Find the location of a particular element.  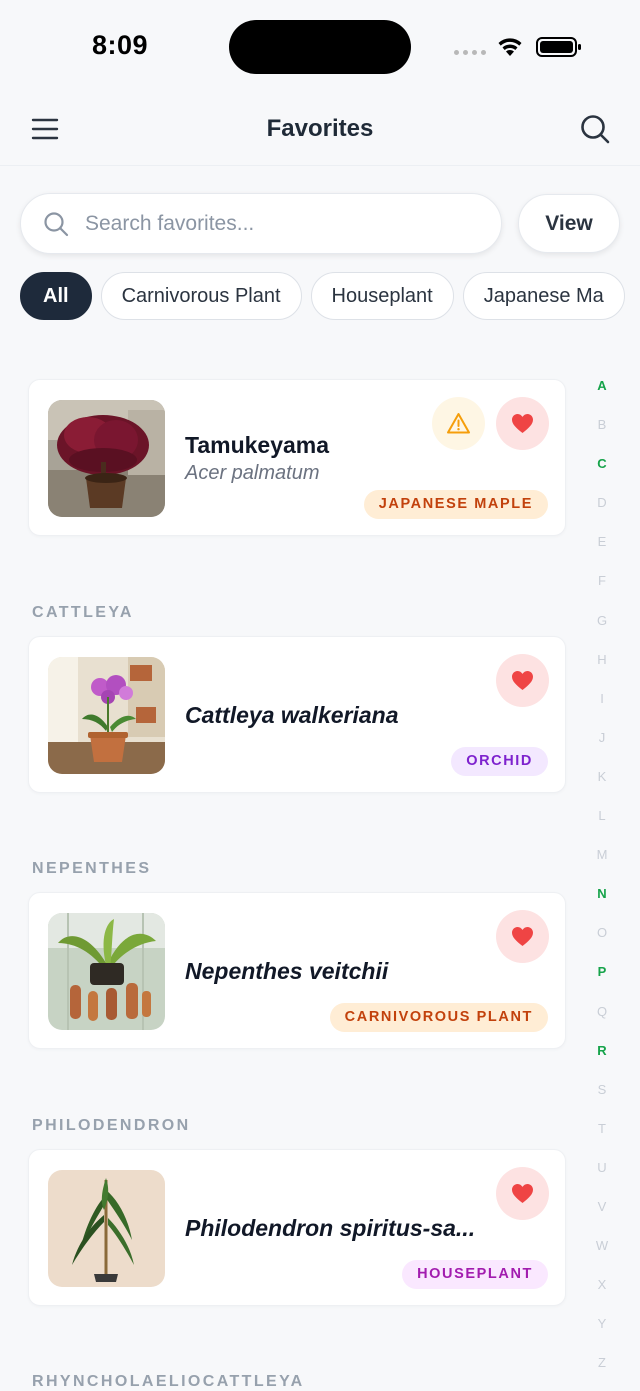

chip-japanese-maple: Japanese Ma is located at coordinates (543, 296).